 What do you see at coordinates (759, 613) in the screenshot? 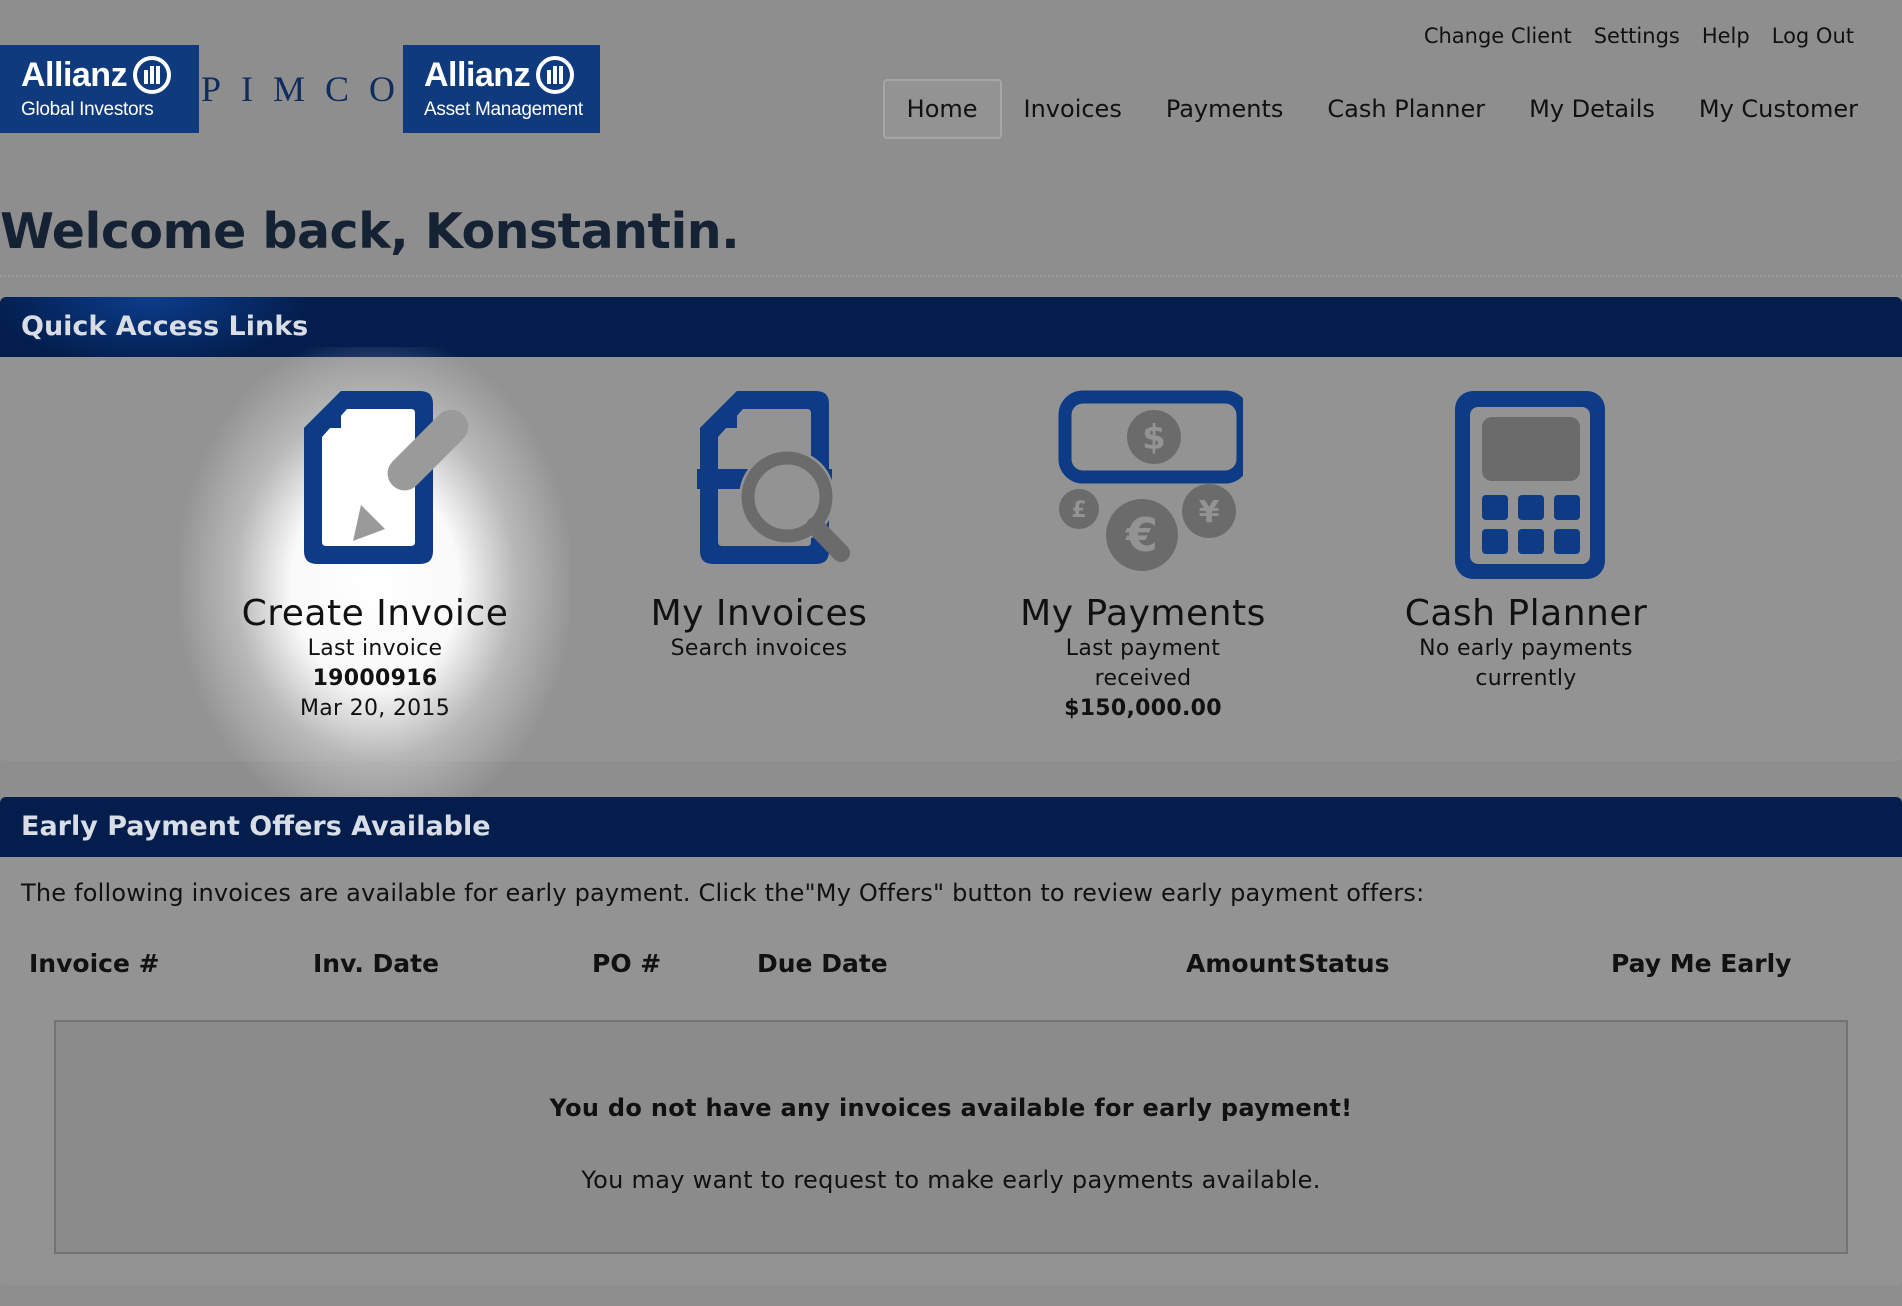
I see `link-title: My Invoices` at bounding box center [759, 613].